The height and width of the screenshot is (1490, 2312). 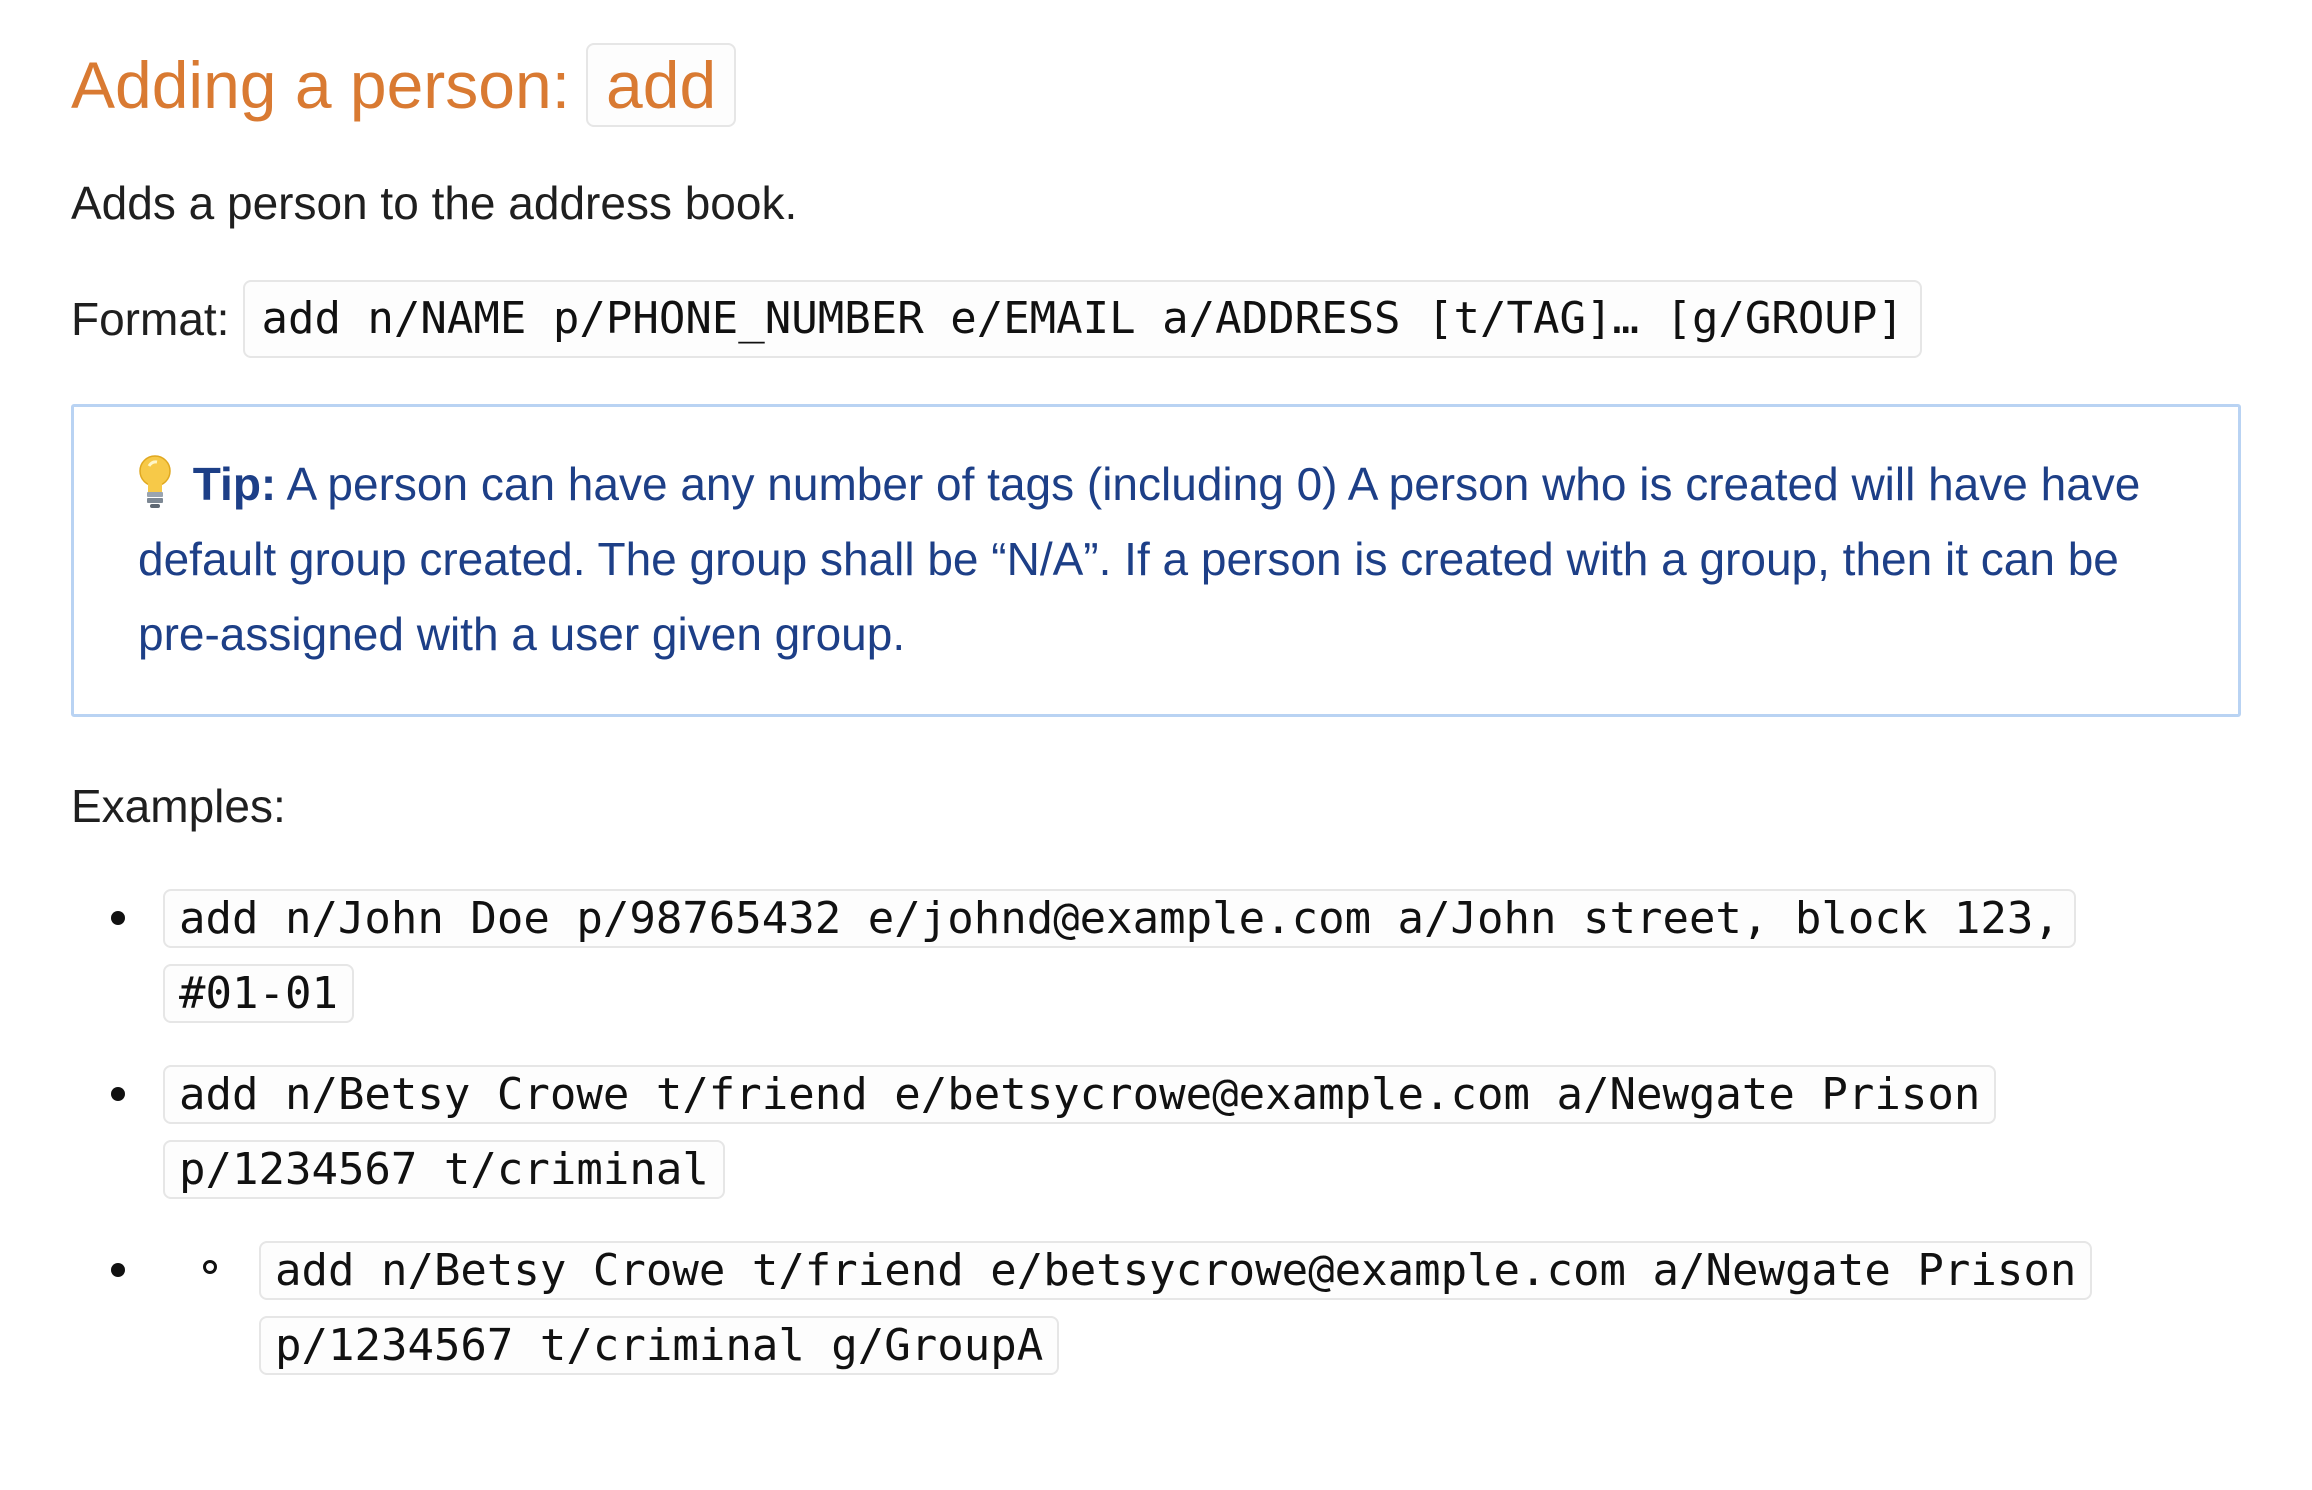 What do you see at coordinates (321, 85) in the screenshot?
I see `heading-text: Adding a person:` at bounding box center [321, 85].